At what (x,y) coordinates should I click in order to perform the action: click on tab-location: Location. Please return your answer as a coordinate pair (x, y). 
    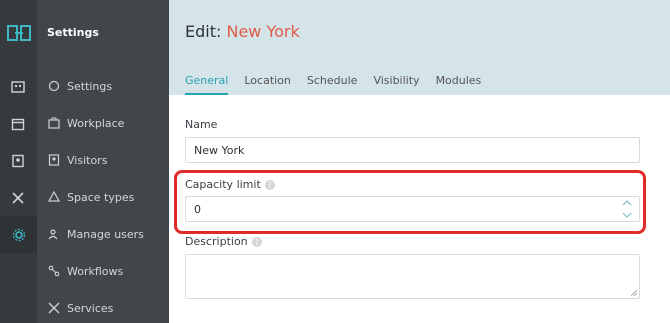
    Looking at the image, I should click on (267, 84).